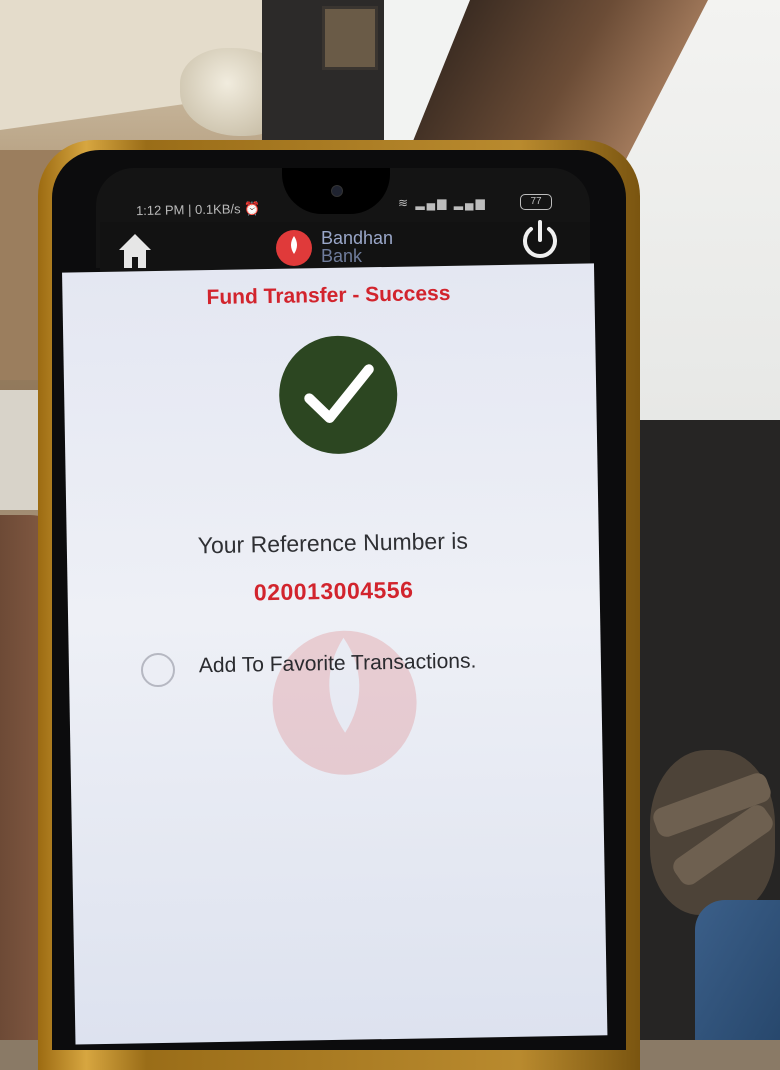 The image size is (780, 1070). I want to click on reference-label: Your Reference Number is, so click(333, 543).